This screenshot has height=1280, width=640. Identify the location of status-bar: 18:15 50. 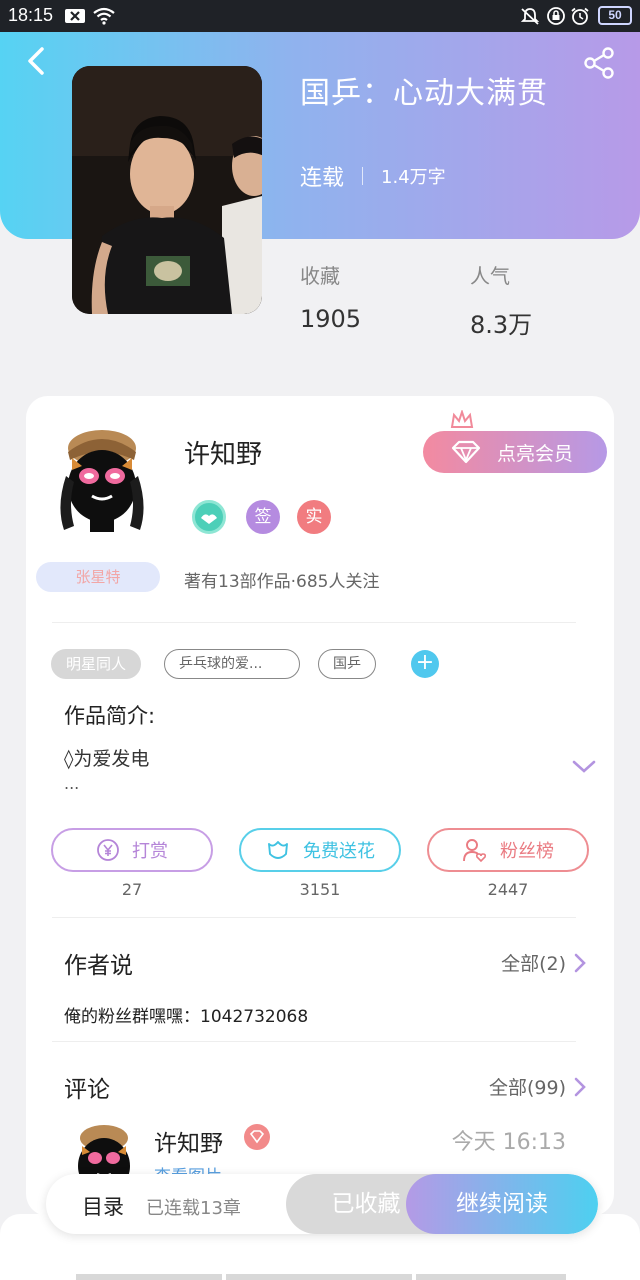
(320, 16).